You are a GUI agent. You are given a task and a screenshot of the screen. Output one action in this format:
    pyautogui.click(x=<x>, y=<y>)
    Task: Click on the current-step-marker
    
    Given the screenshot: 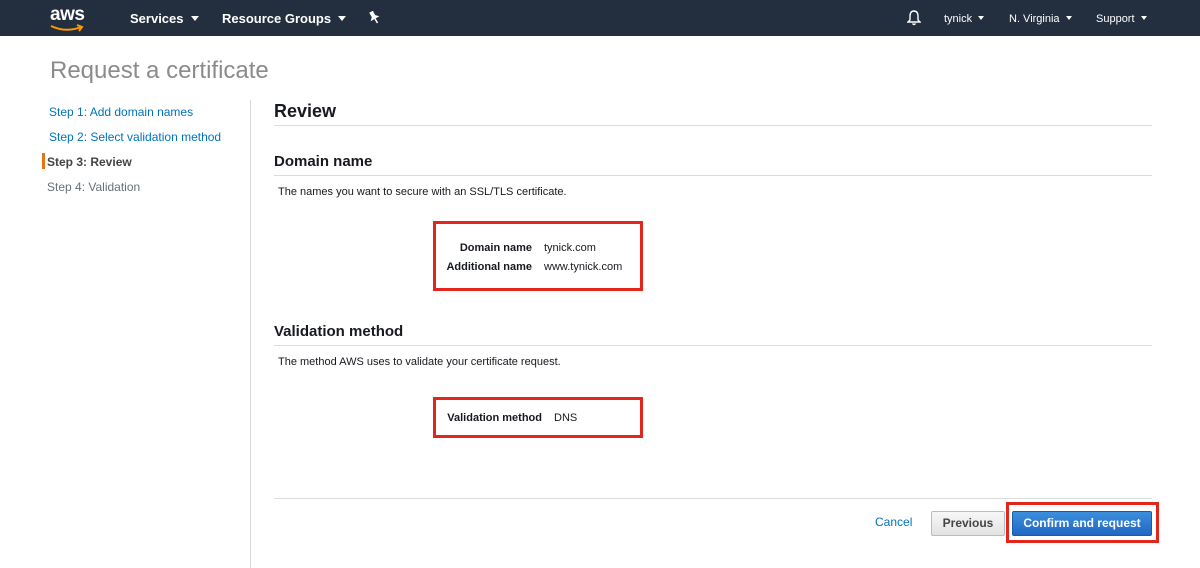 What is the action you would take?
    pyautogui.click(x=43, y=161)
    